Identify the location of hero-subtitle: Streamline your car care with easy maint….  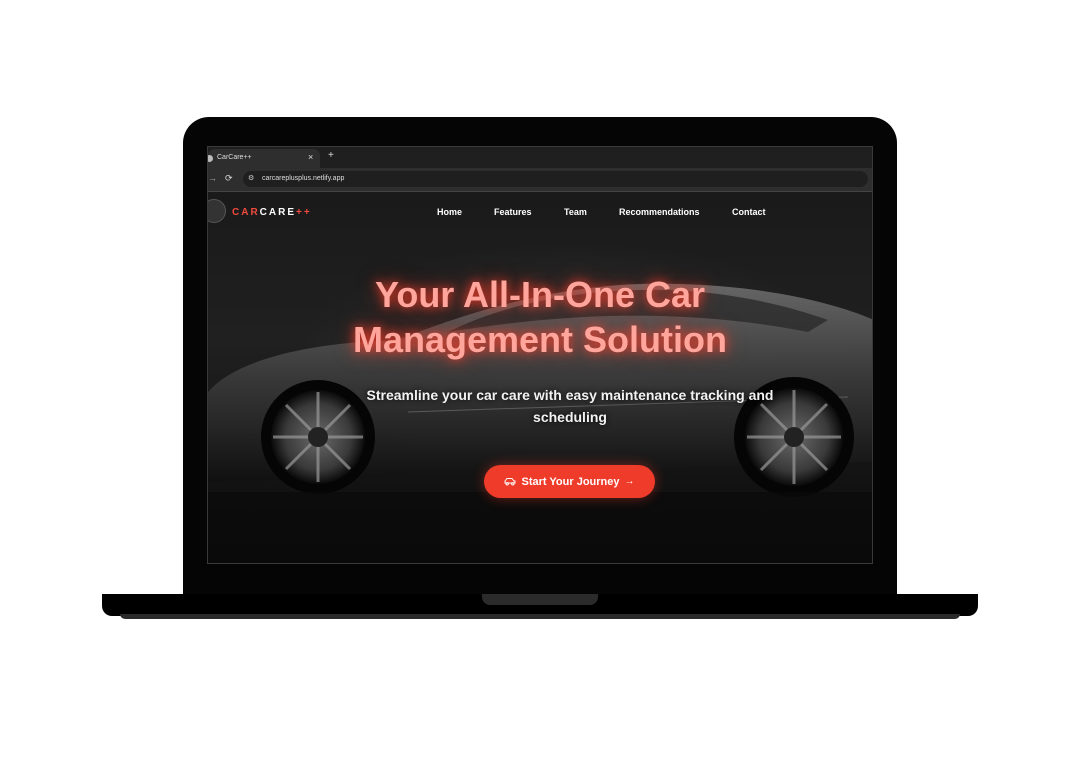
(570, 406).